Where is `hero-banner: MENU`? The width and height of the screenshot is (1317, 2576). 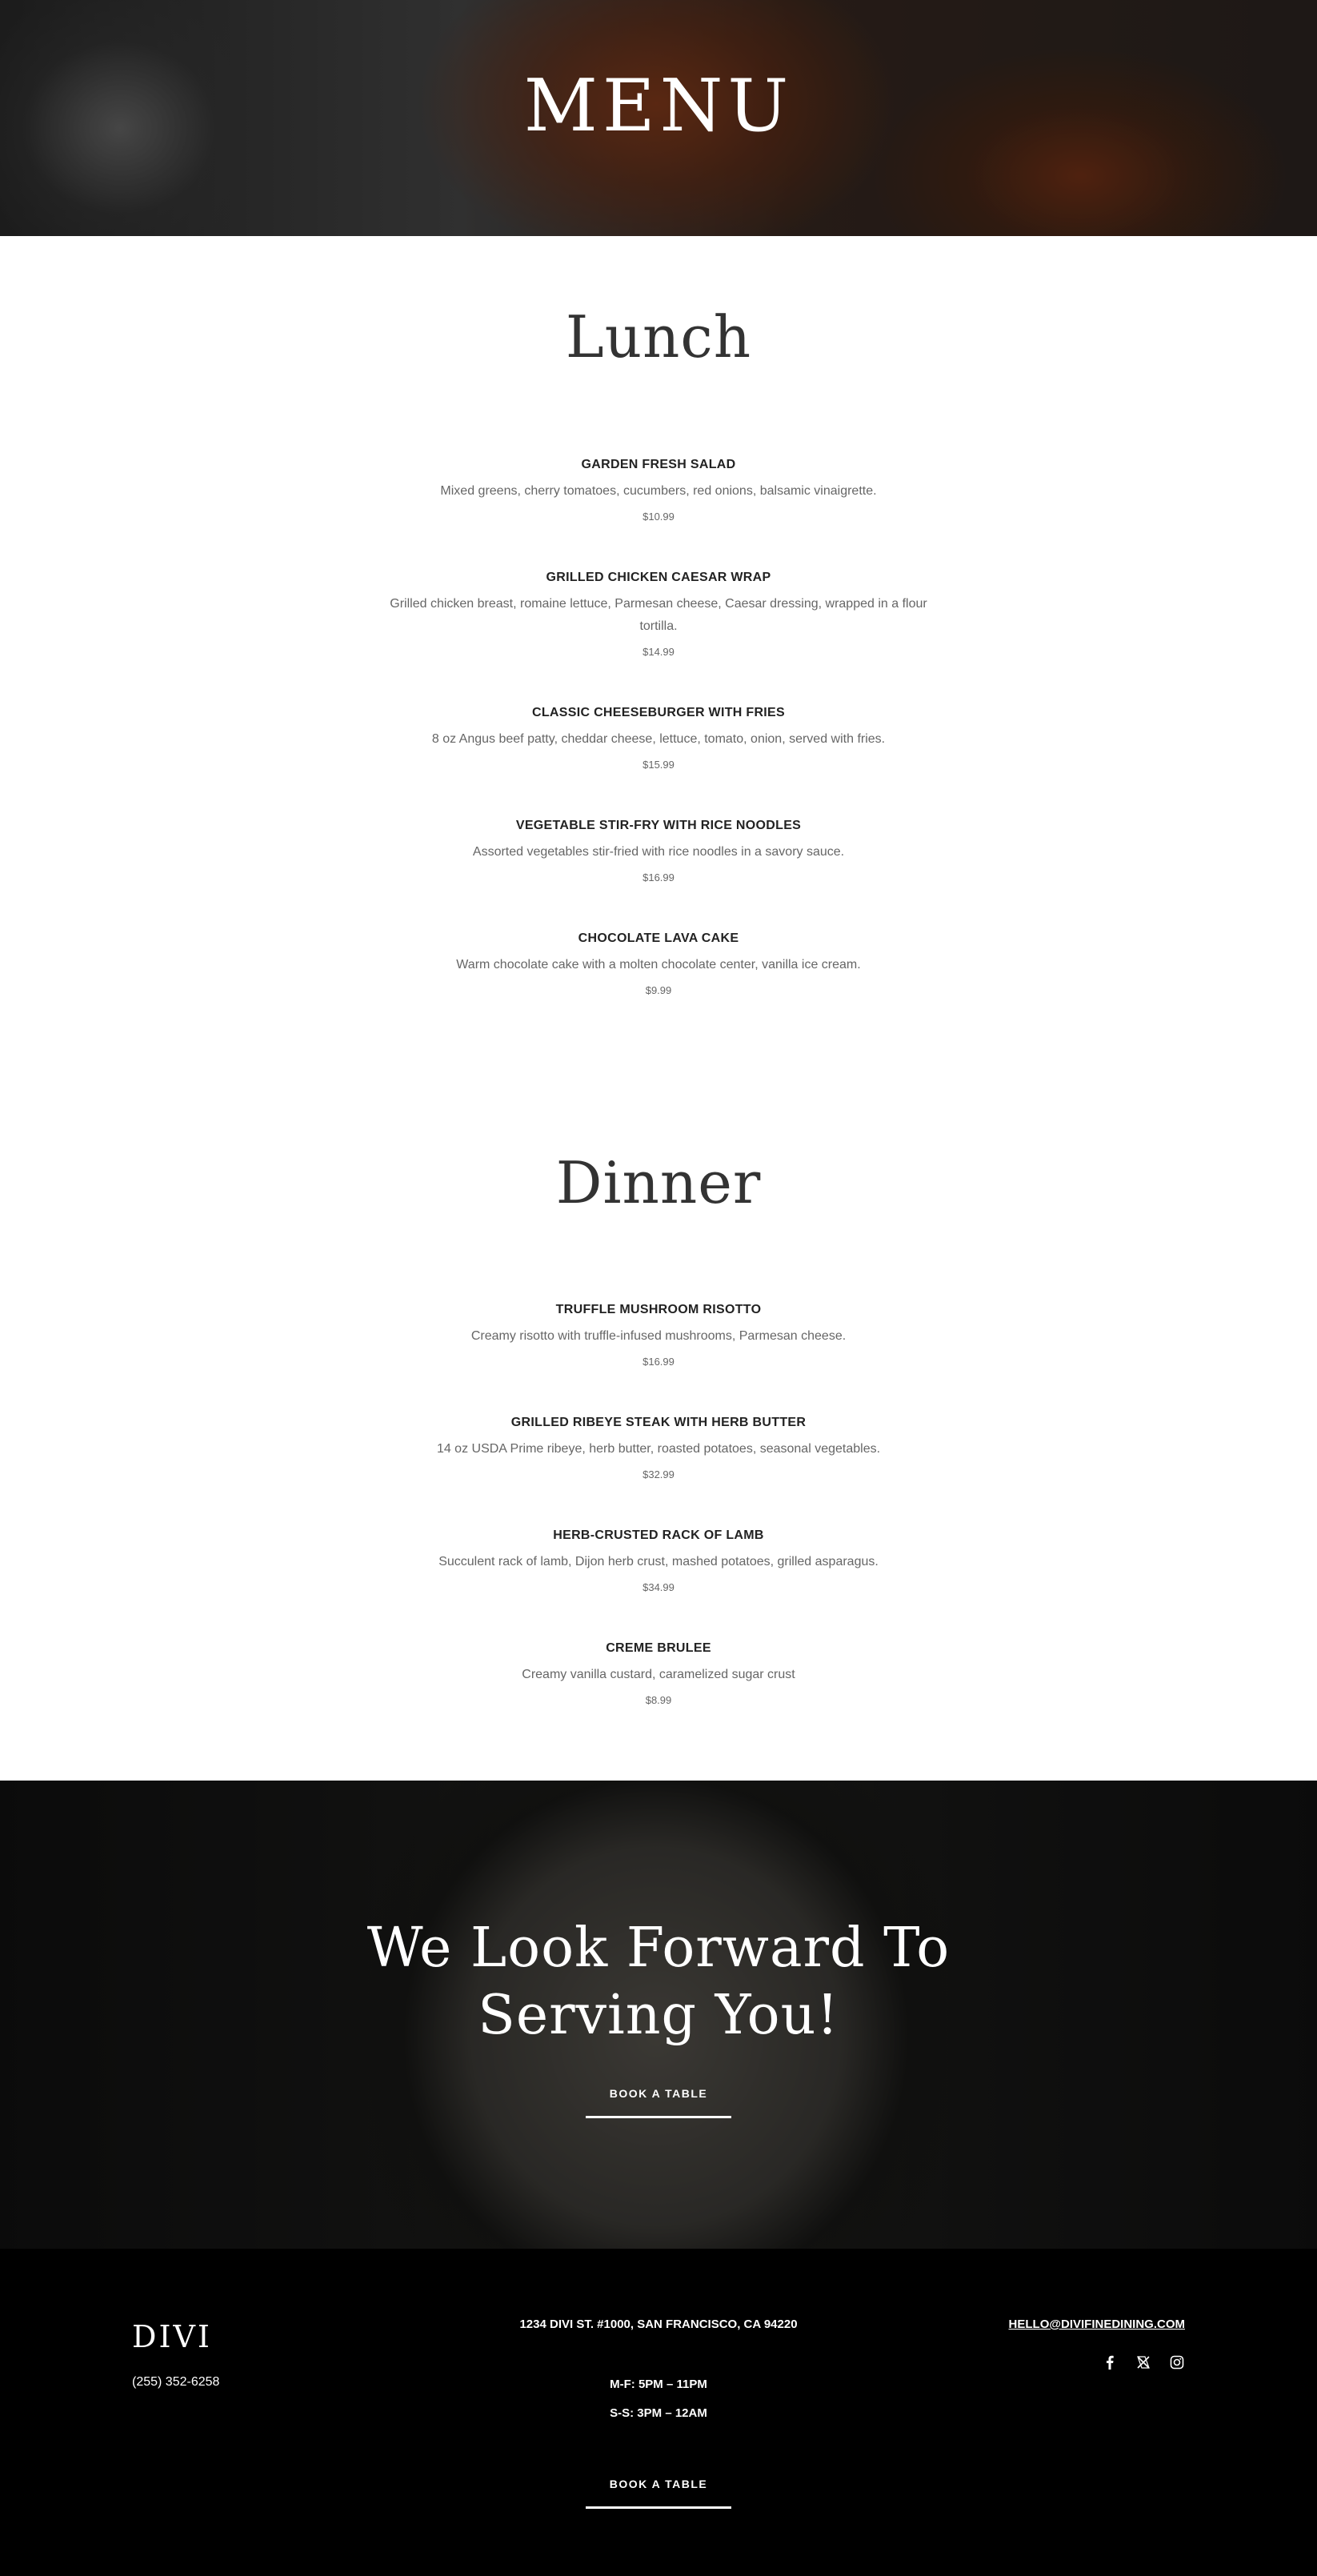
hero-banner: MENU is located at coordinates (658, 118).